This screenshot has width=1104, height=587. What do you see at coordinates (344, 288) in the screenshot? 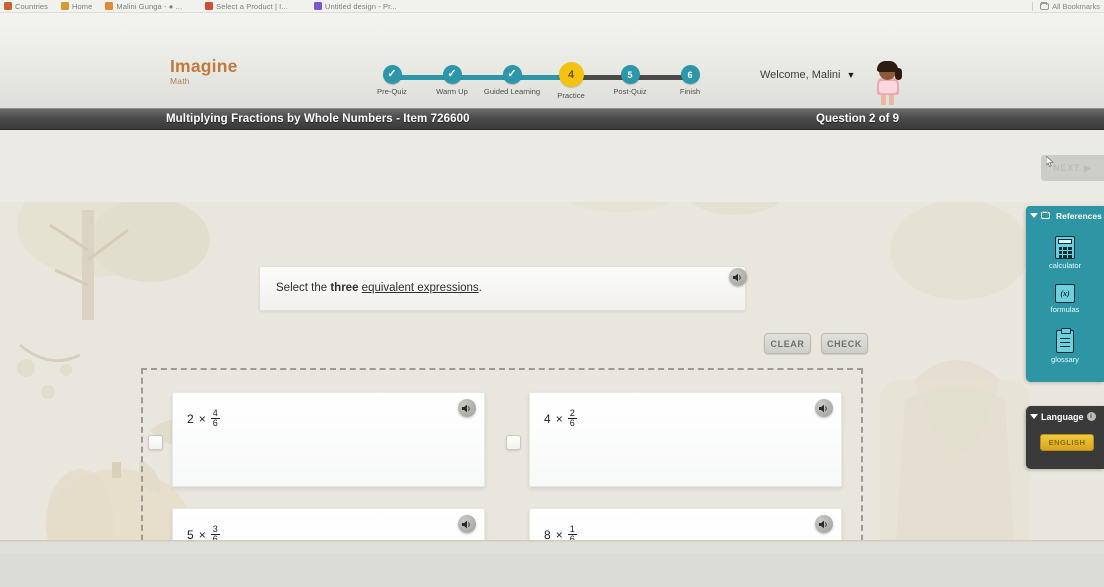
I see `prompt-bold-word: three` at bounding box center [344, 288].